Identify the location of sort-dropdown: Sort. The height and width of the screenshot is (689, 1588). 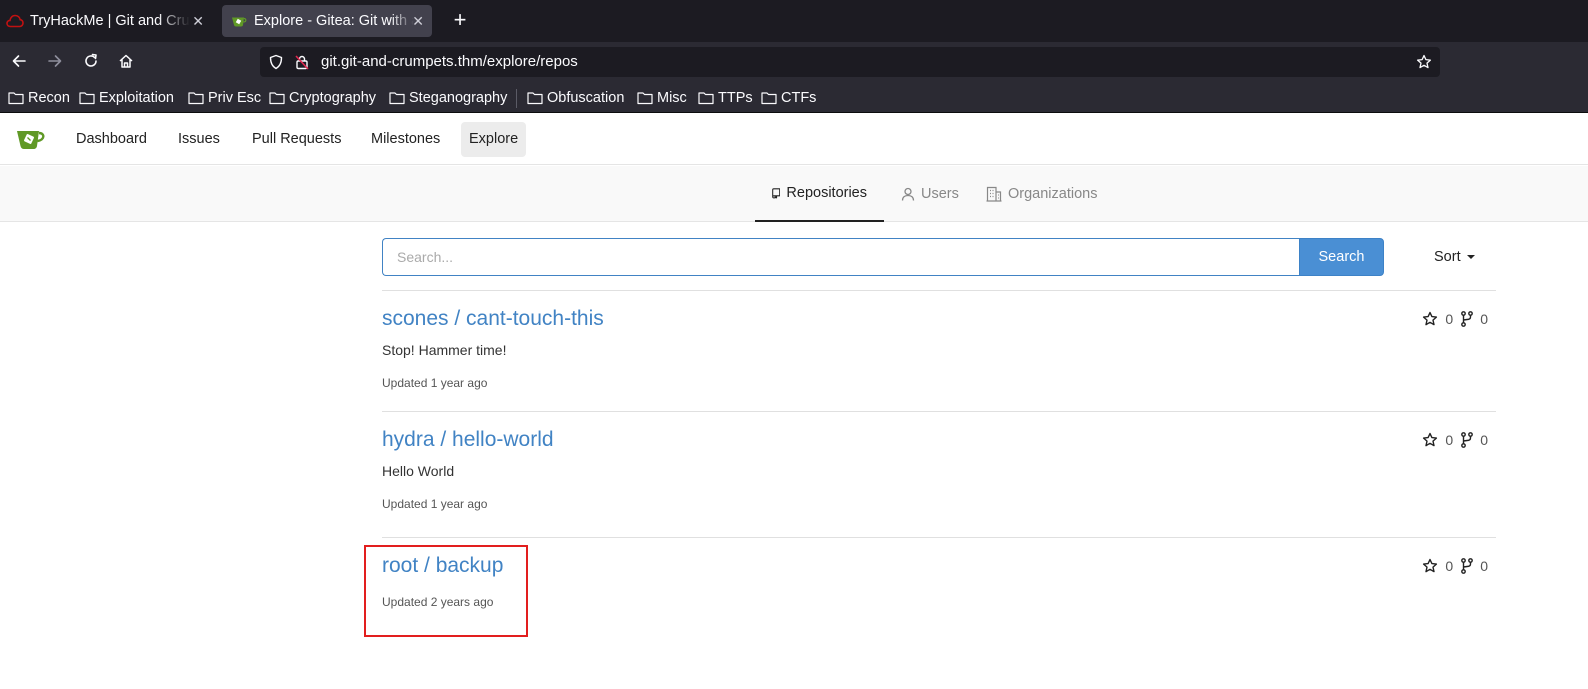
(1454, 257).